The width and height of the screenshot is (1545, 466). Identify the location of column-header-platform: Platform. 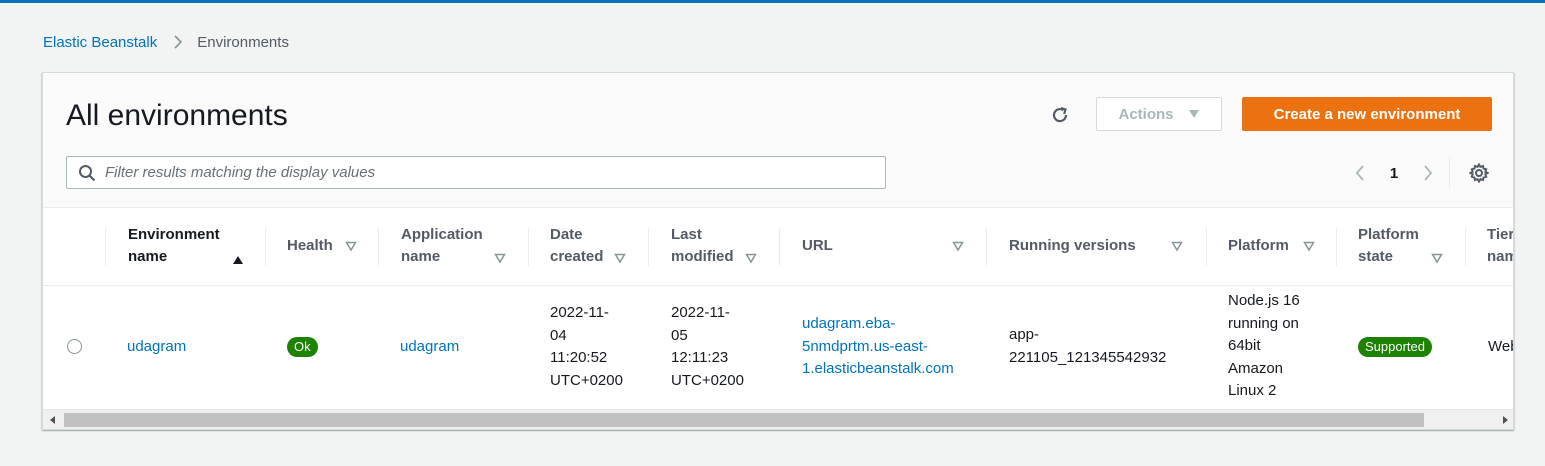
(1271, 247).